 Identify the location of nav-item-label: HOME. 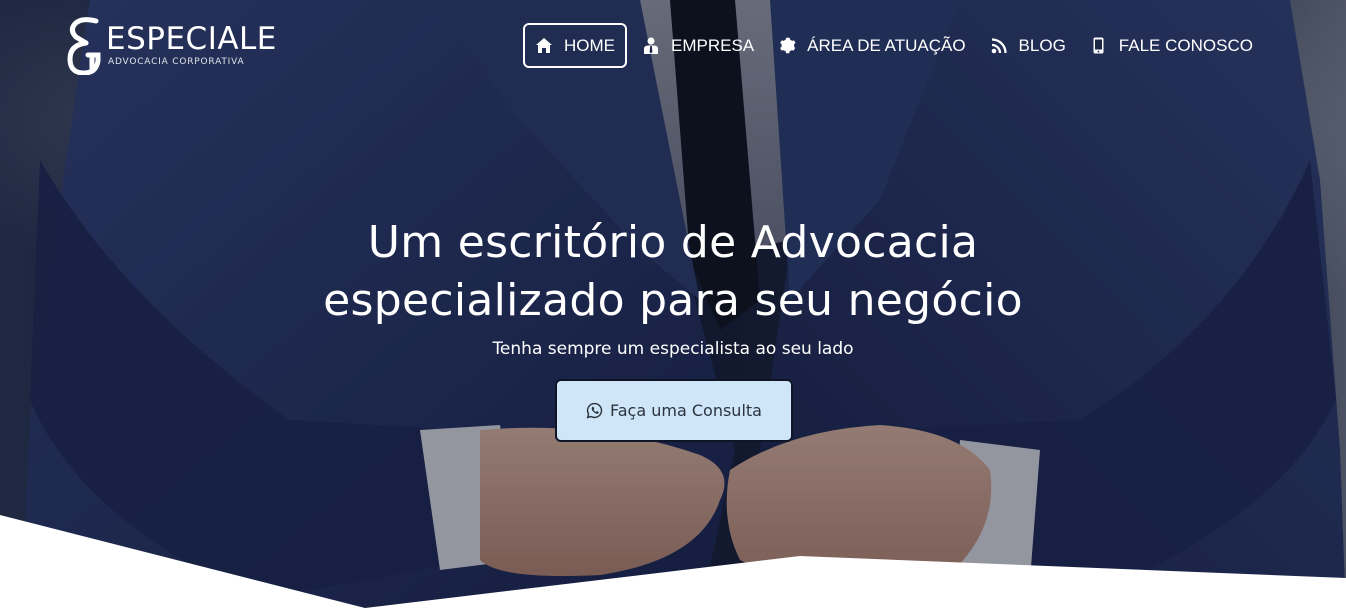
(589, 45).